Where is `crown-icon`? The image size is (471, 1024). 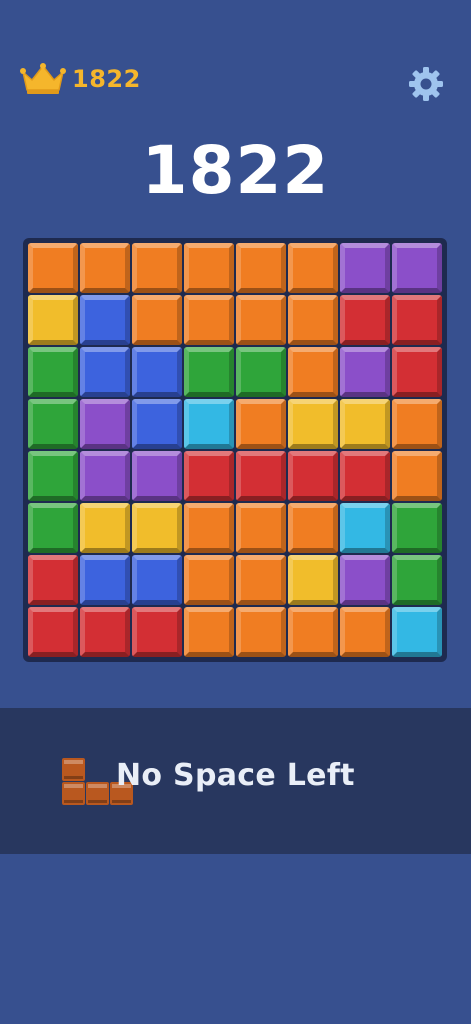
crown-icon is located at coordinates (43, 78).